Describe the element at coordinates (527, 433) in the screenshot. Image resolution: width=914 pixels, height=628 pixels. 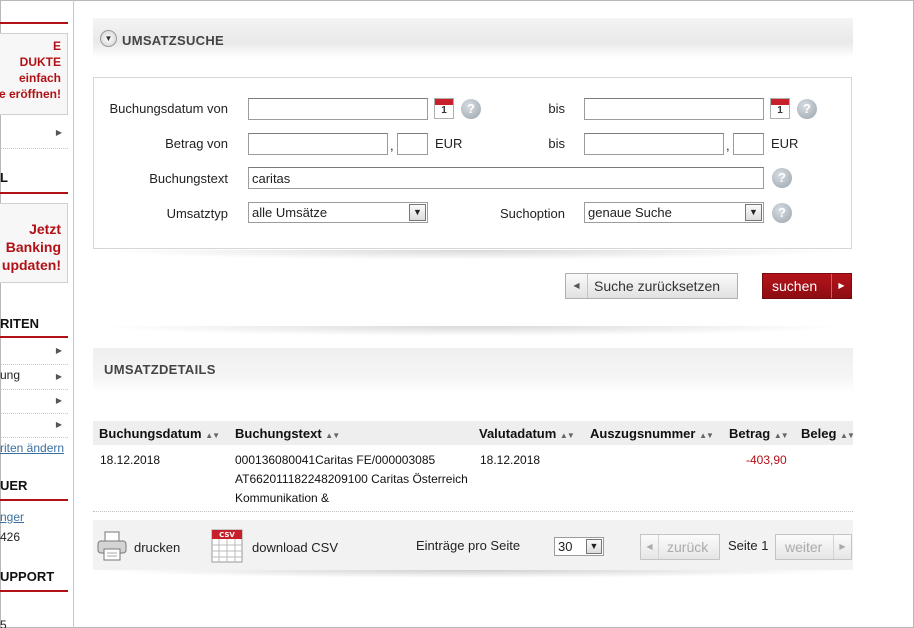
I see `column-header-valuta-date: Valutadatum ▲▼` at that location.